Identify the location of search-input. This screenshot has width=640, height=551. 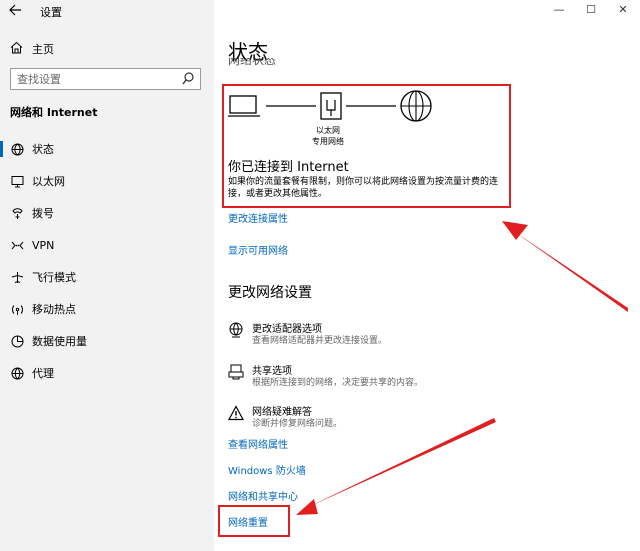
(91, 79).